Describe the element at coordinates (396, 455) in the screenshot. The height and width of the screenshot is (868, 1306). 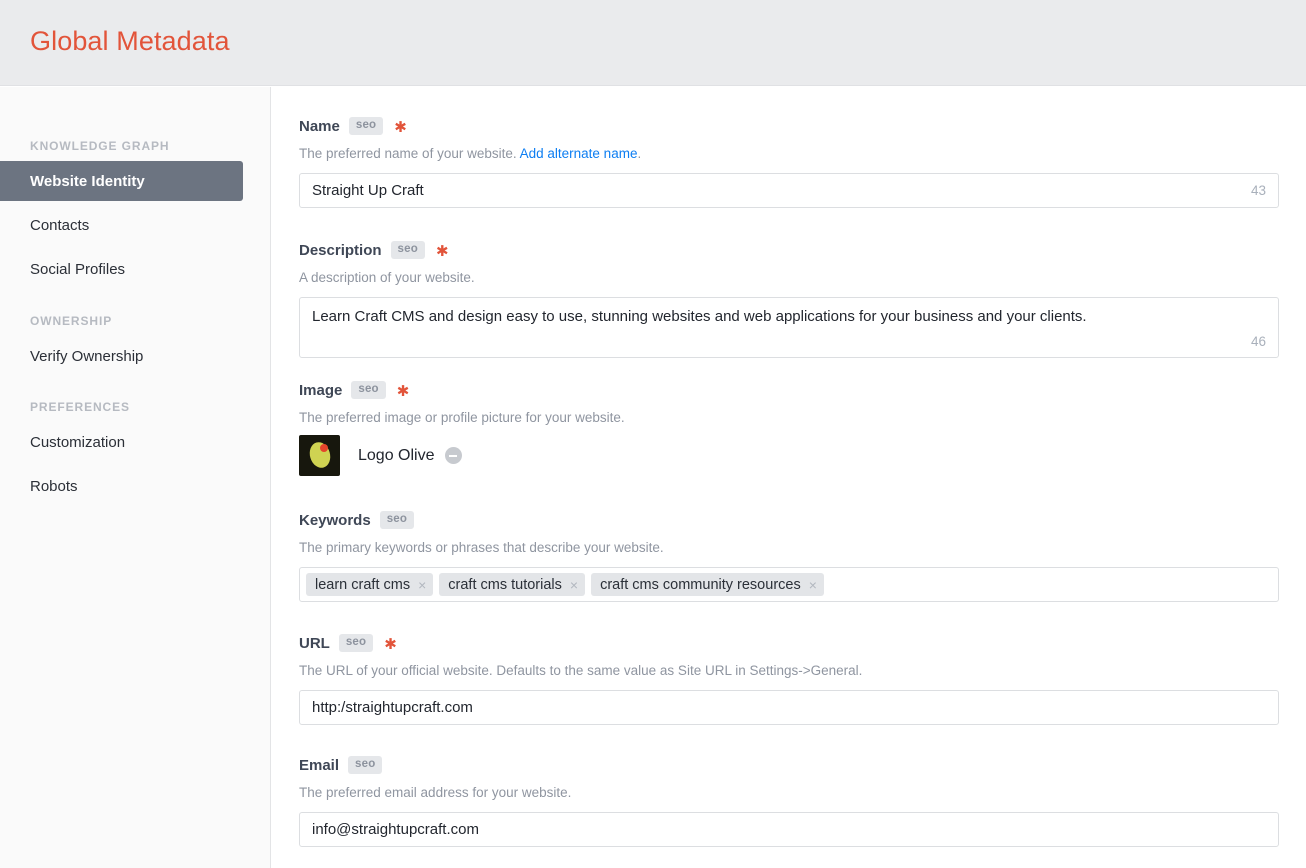
I see `image-asset-name: Logo Olive` at that location.